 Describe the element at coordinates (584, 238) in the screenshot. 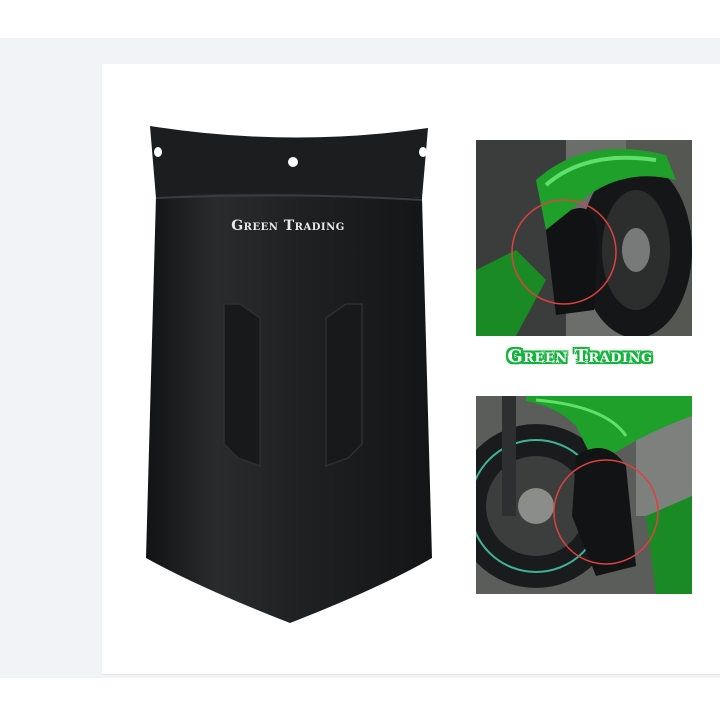

I see `installed-photo-front` at that location.